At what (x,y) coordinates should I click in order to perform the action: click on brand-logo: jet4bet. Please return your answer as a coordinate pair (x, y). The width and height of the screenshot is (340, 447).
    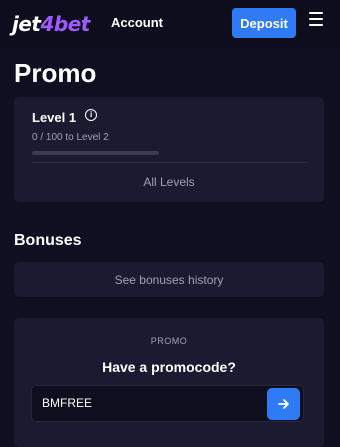
    Looking at the image, I should click on (51, 24).